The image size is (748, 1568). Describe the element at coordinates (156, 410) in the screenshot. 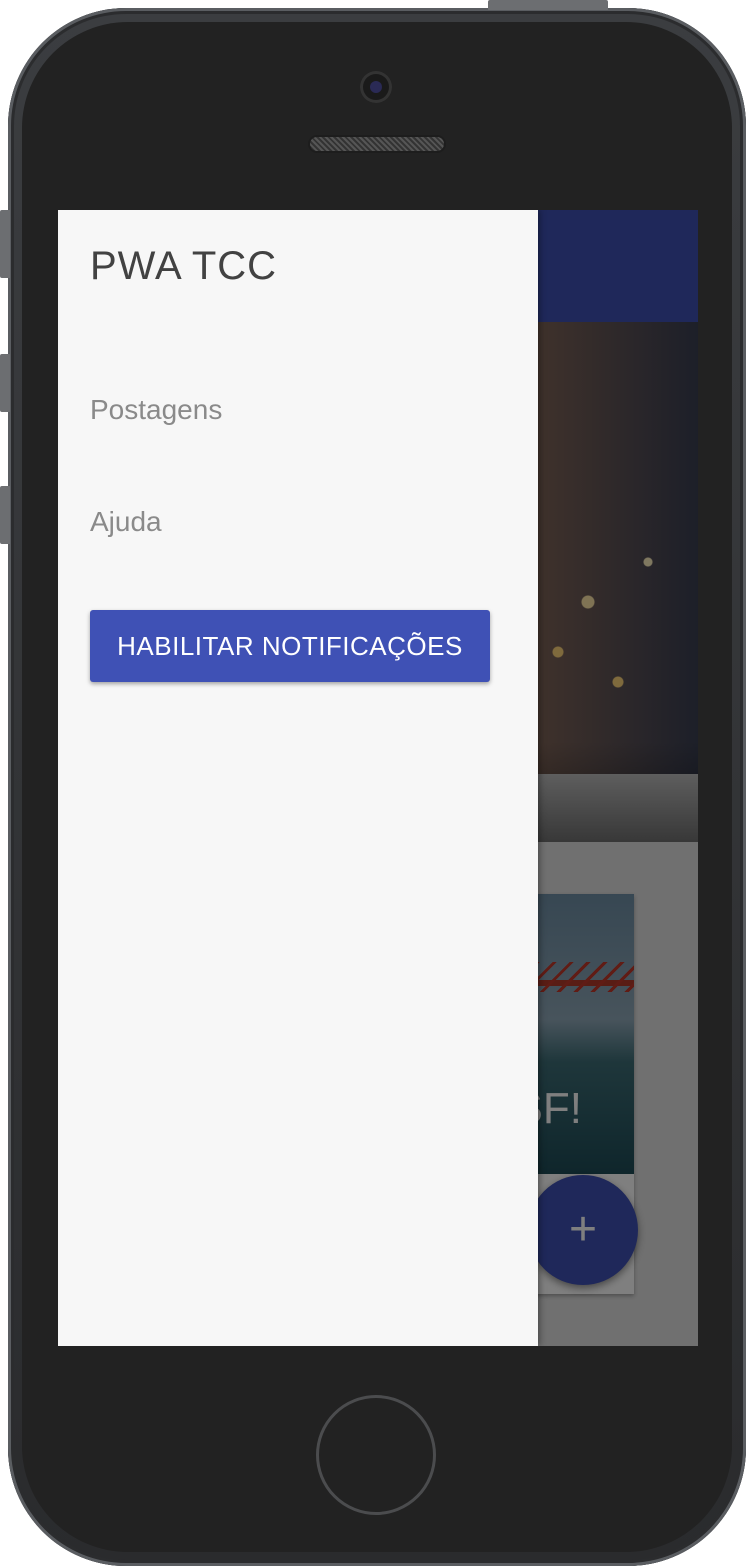

I see `nav-link-postagens: Postagens` at that location.